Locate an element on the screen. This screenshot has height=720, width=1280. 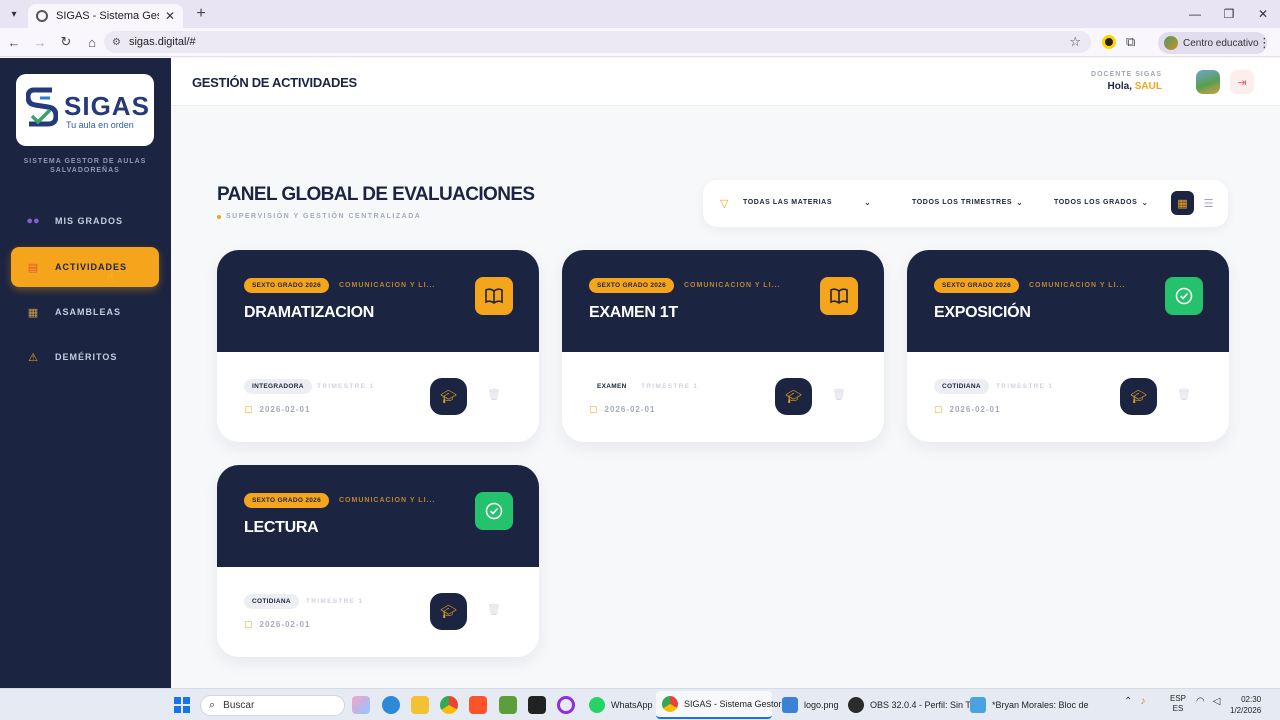
type-badge: EXAMEN is located at coordinates (612, 386).